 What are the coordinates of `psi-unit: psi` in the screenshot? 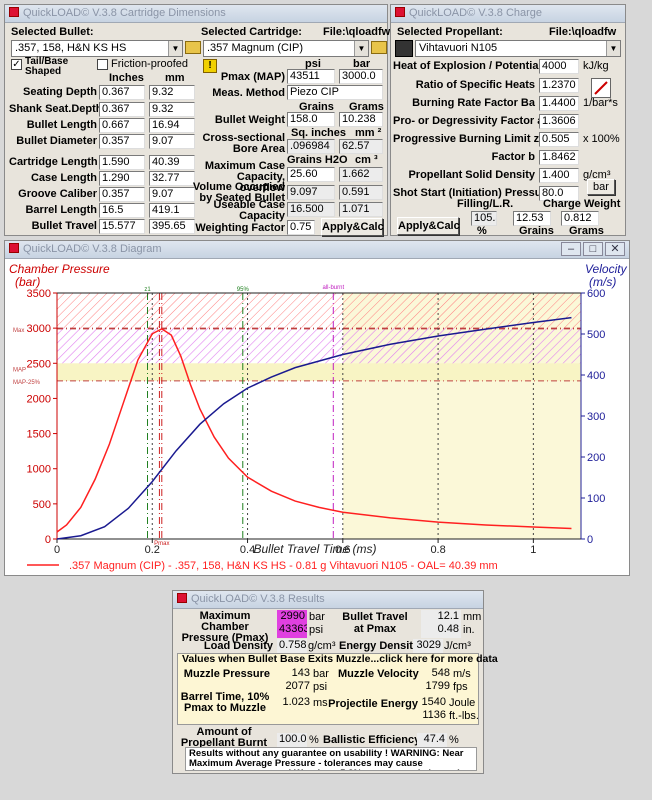 It's located at (320, 687).